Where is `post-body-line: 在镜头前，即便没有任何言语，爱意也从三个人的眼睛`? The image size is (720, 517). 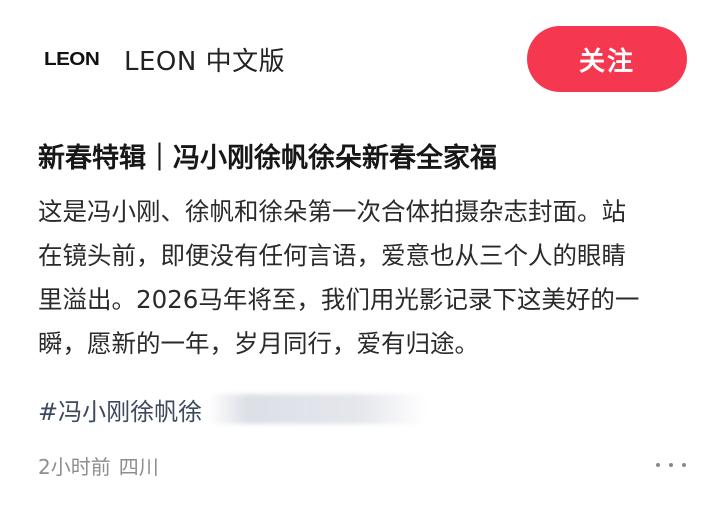 post-body-line: 在镜头前，即便没有任何言语，爱意也从三个人的眼睛 is located at coordinates (332, 255).